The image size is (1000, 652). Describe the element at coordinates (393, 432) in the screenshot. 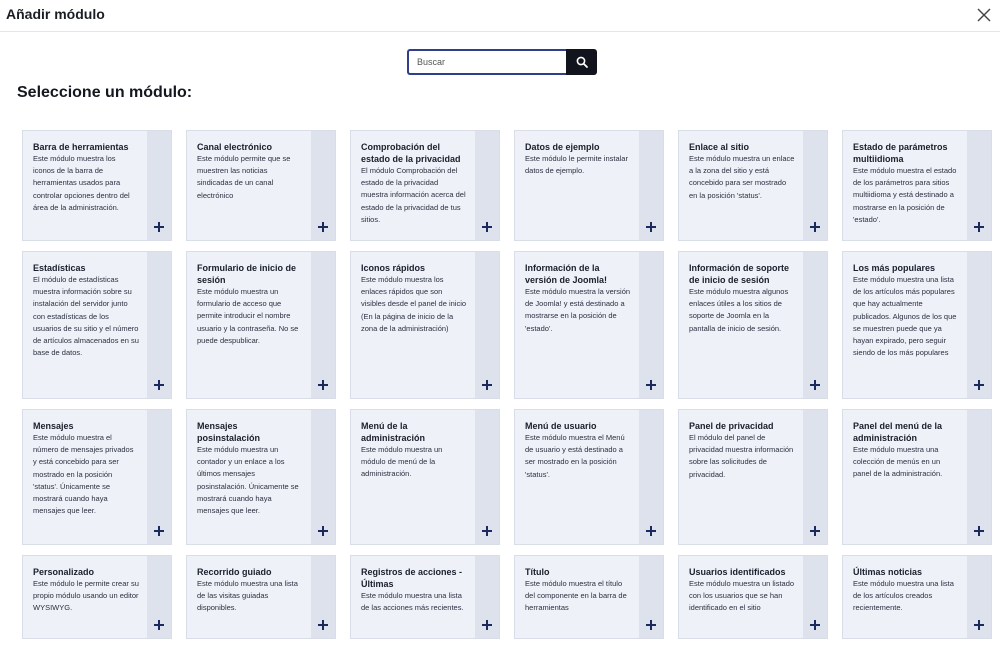

I see `module-title: Menú de la administración` at that location.